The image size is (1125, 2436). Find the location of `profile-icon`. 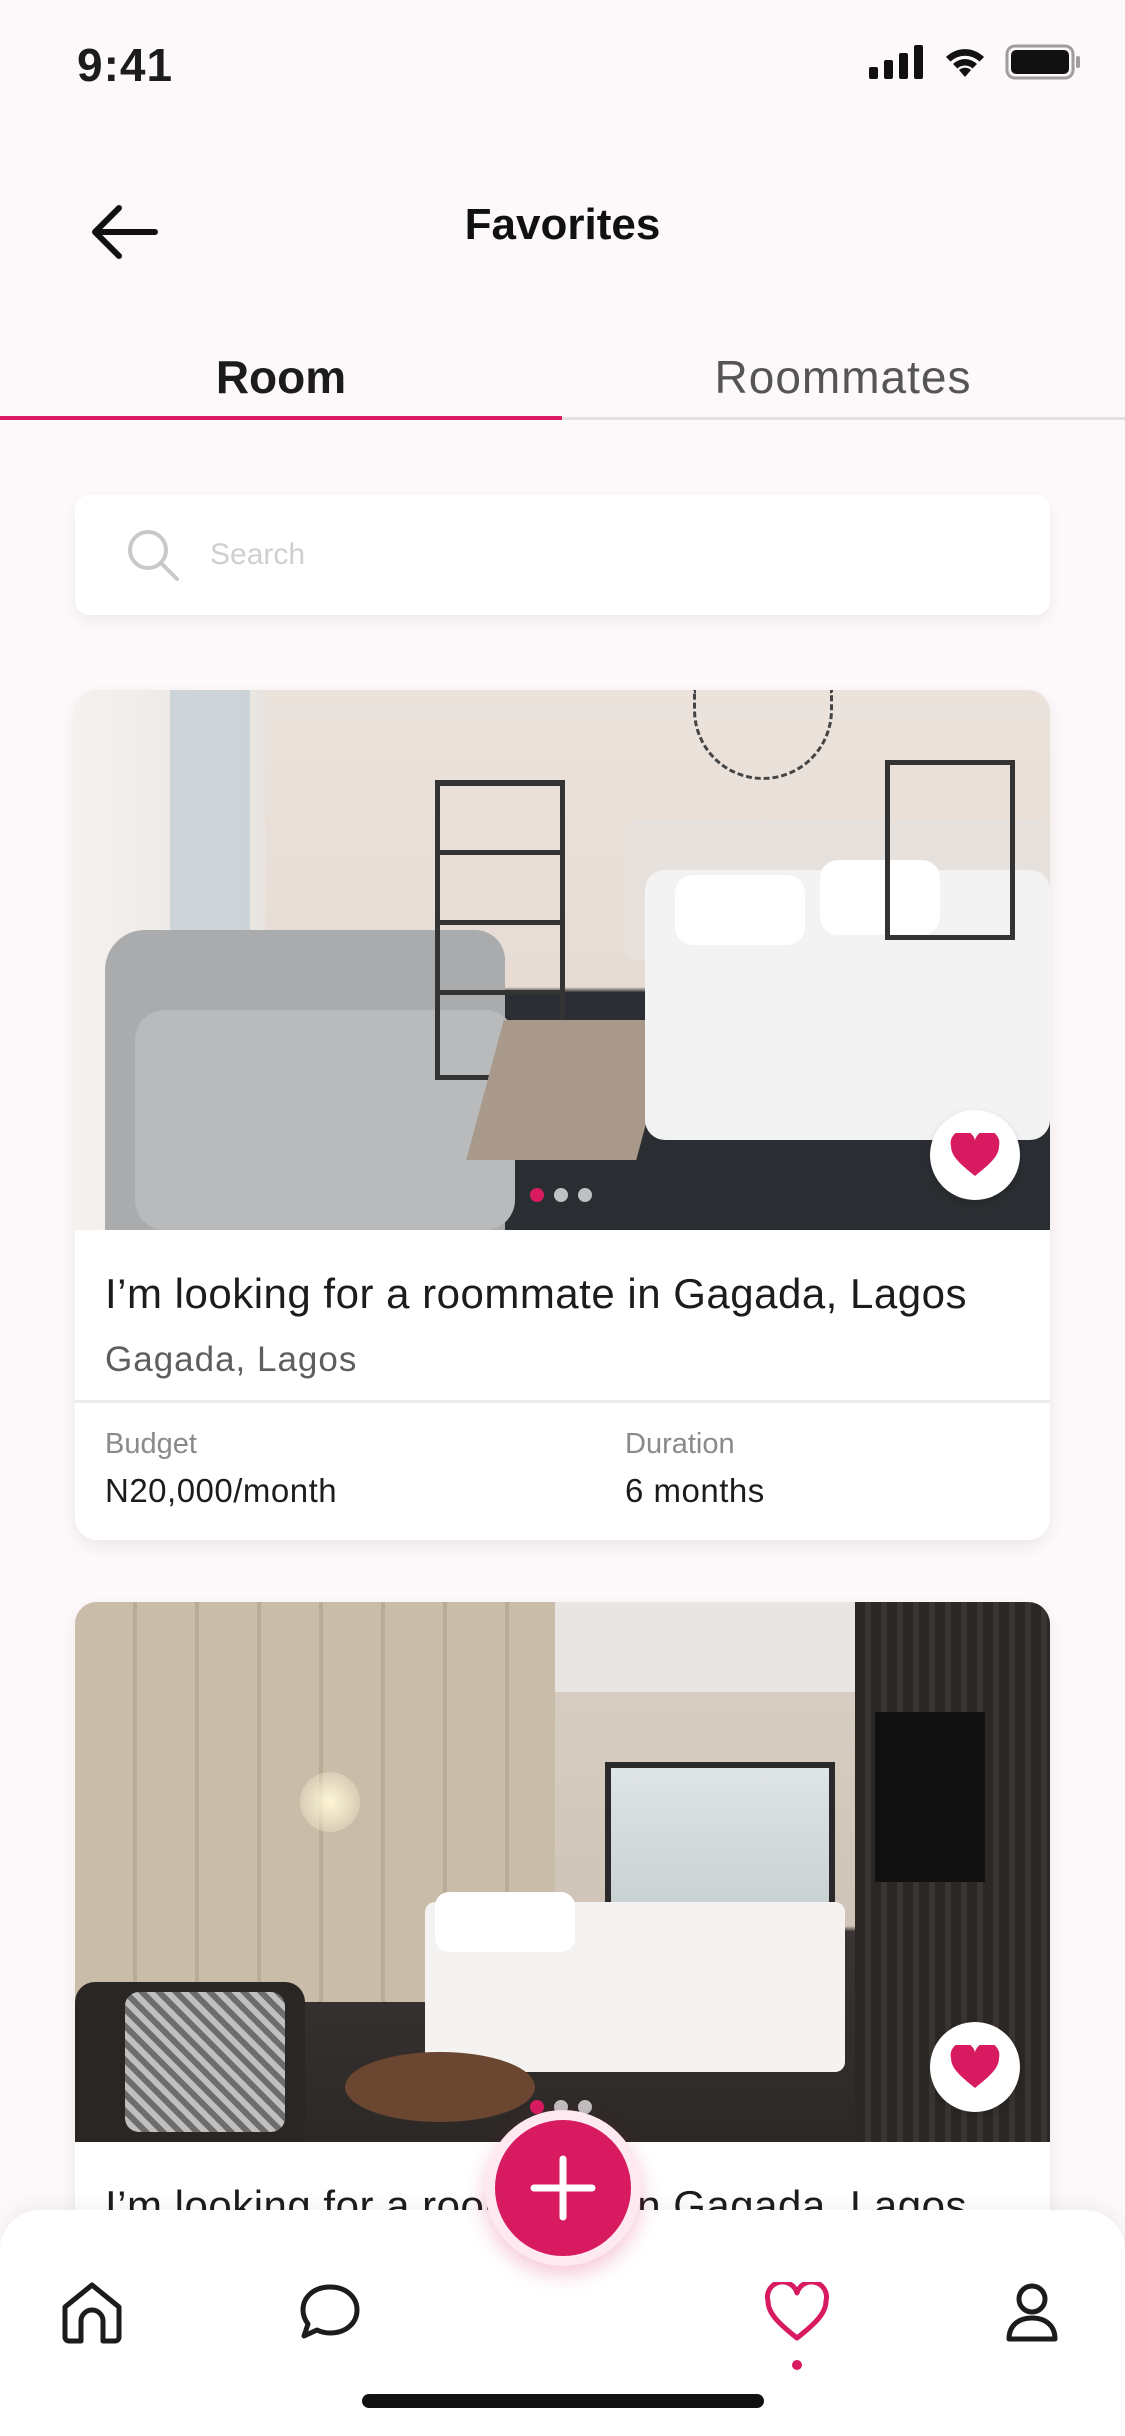

profile-icon is located at coordinates (1032, 2312).